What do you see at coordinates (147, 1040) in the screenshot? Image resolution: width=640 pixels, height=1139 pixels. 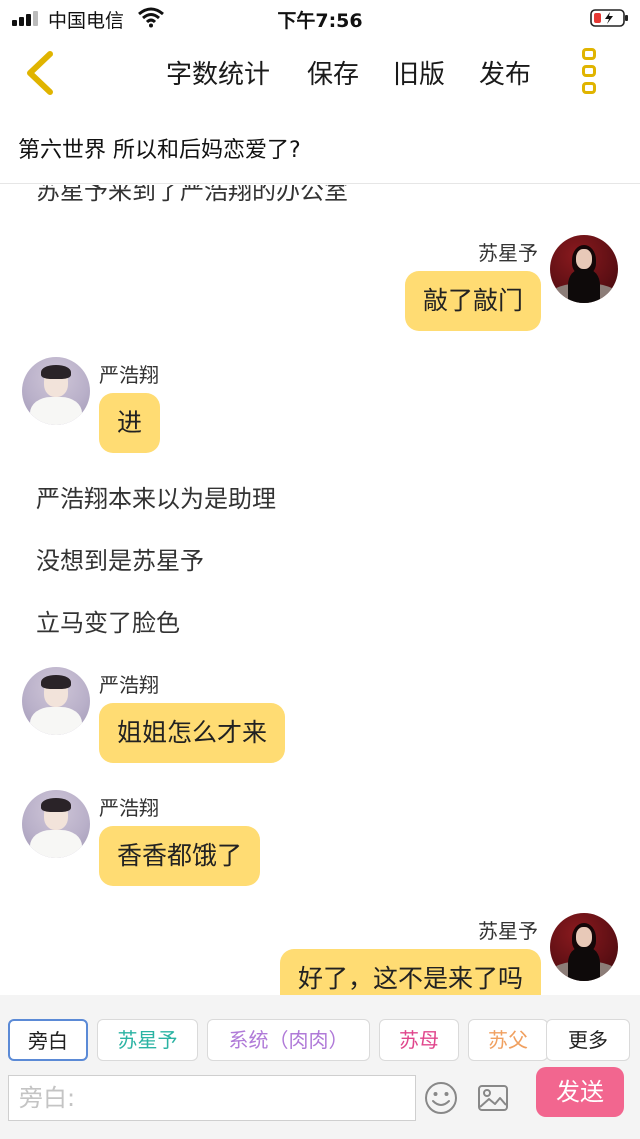 I see `role-chip-su-xingyu: 苏星予` at bounding box center [147, 1040].